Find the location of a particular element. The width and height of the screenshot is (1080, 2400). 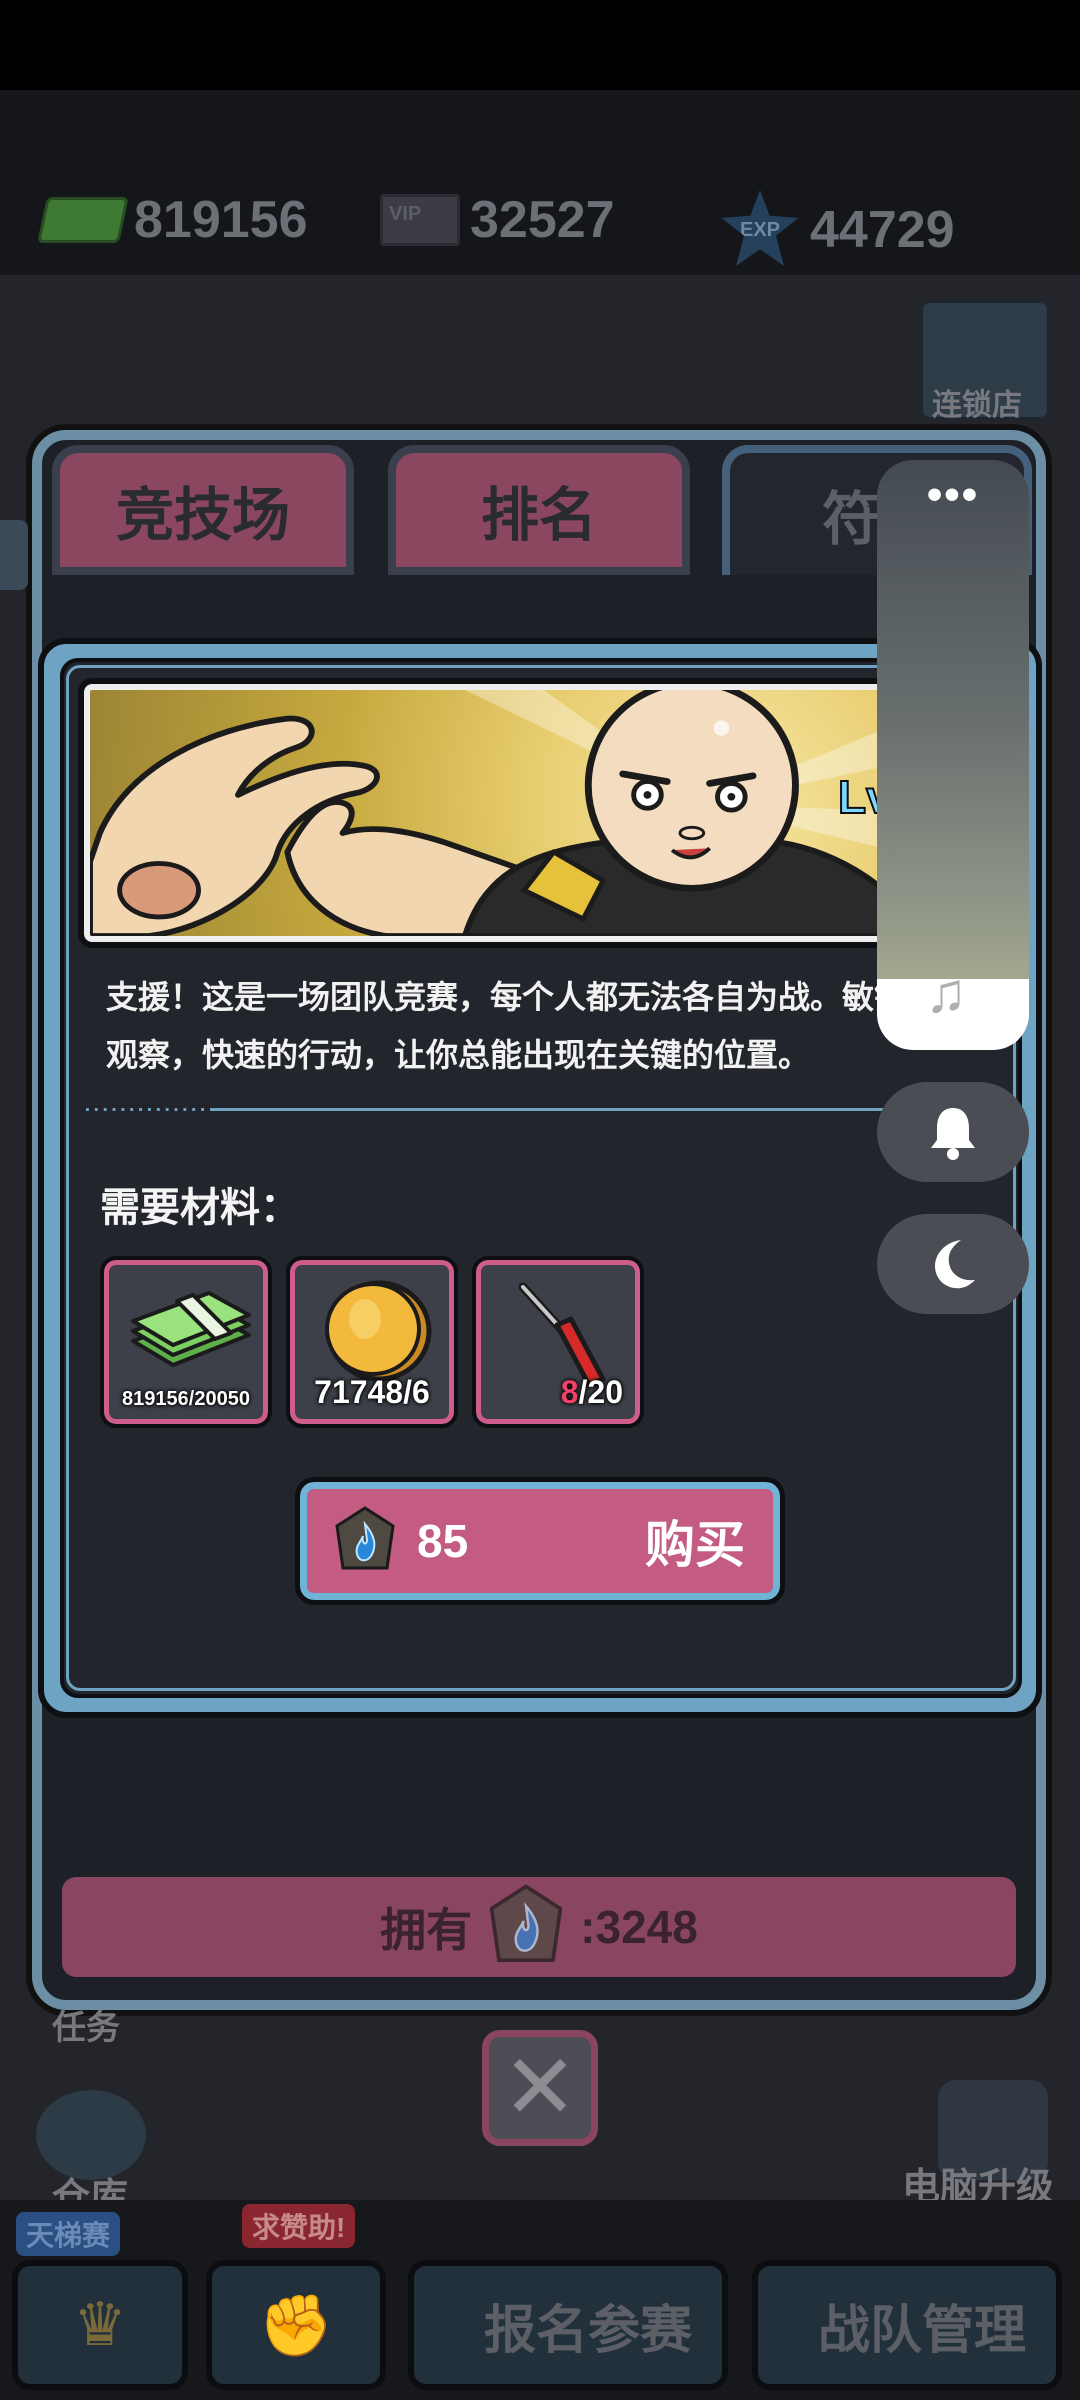

moon-icon is located at coordinates (955, 1264).